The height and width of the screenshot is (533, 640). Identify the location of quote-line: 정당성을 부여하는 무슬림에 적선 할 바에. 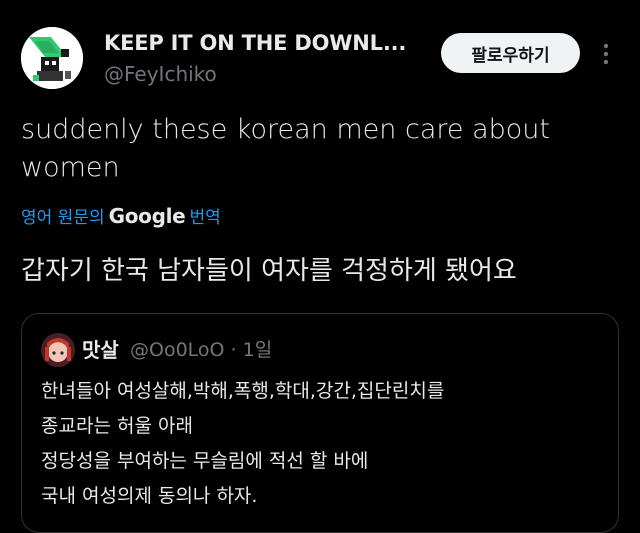
(205, 461).